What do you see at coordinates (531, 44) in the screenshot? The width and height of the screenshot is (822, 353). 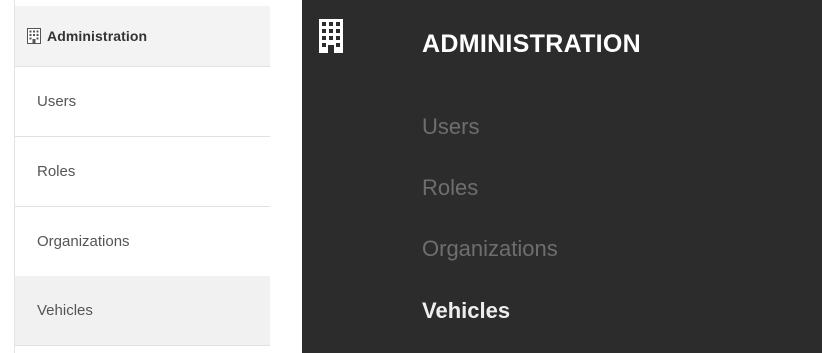 I see `dark-menu-title: ADMINISTRATION` at bounding box center [531, 44].